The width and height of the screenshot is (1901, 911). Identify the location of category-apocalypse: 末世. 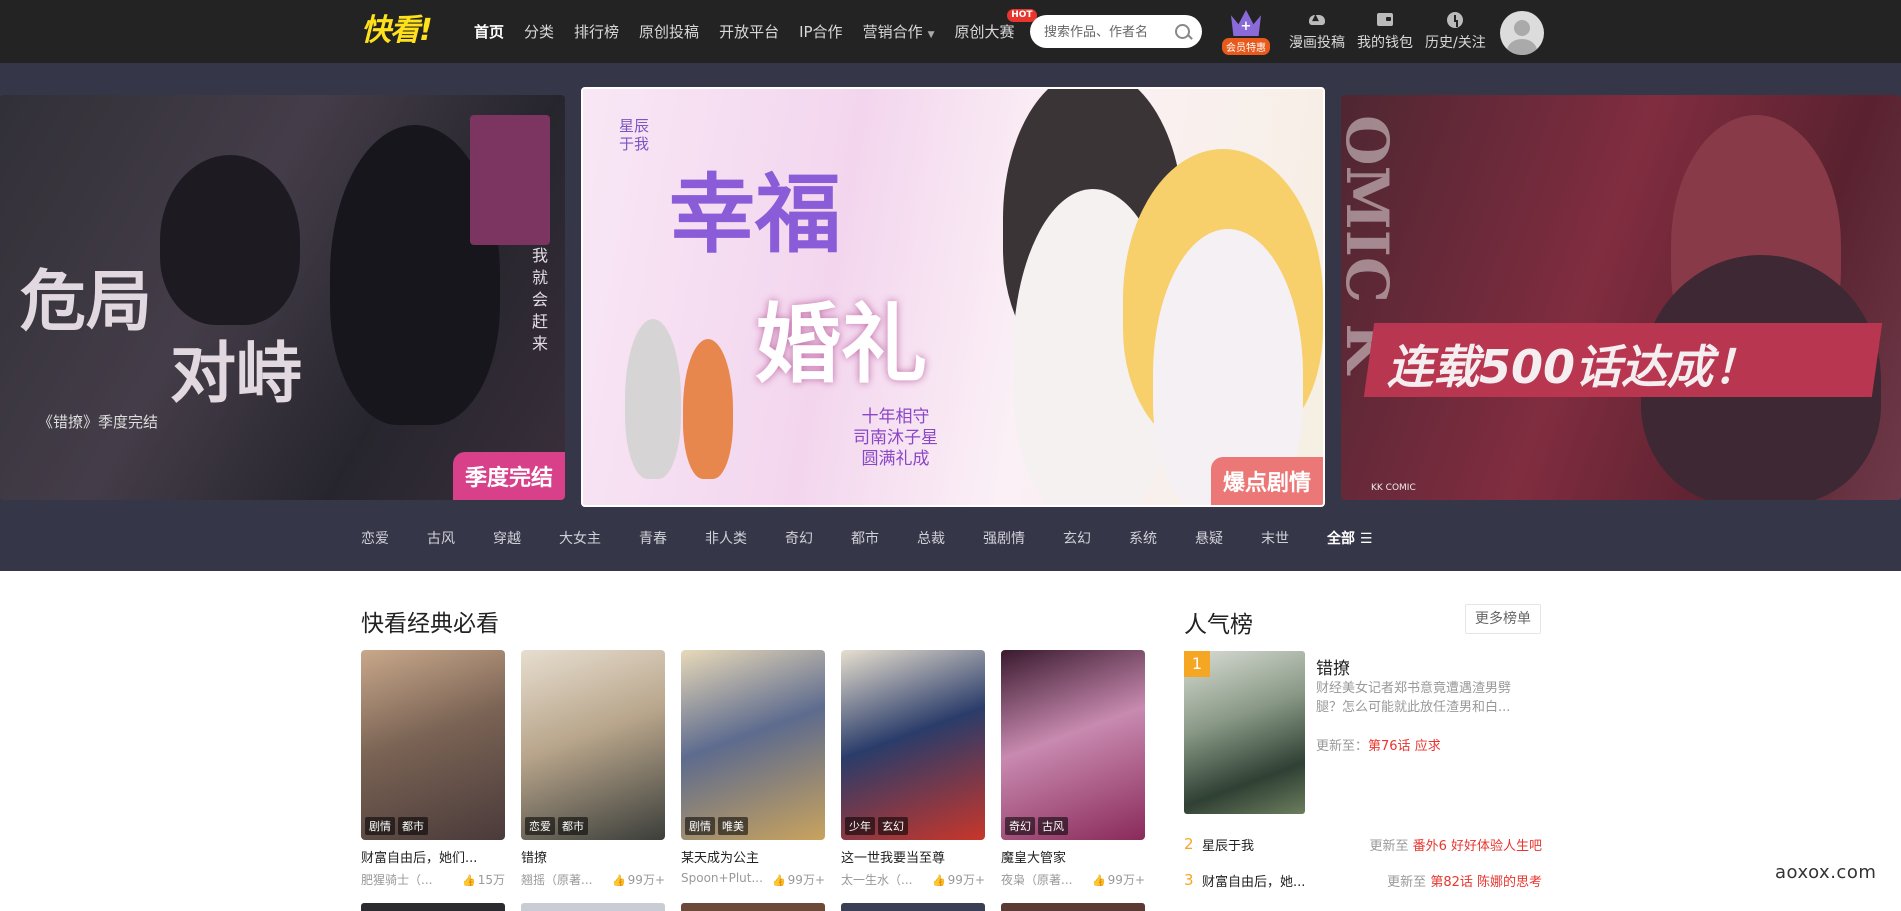
(1275, 538).